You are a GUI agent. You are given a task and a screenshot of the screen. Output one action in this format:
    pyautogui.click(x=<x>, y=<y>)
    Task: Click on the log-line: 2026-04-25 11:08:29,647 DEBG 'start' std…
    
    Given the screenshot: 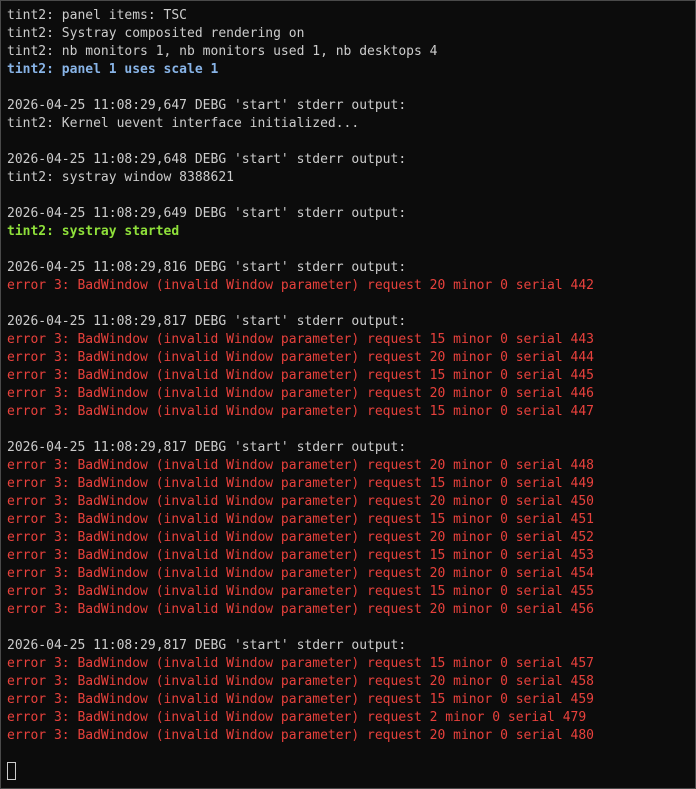 What is the action you would take?
    pyautogui.click(x=207, y=105)
    